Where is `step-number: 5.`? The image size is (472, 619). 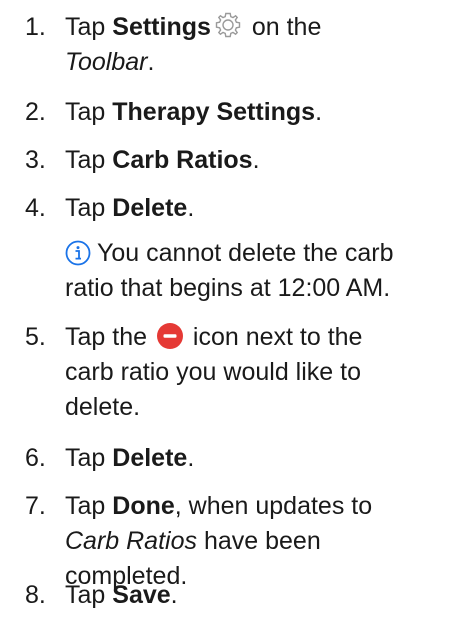 step-number: 5. is located at coordinates (35, 337).